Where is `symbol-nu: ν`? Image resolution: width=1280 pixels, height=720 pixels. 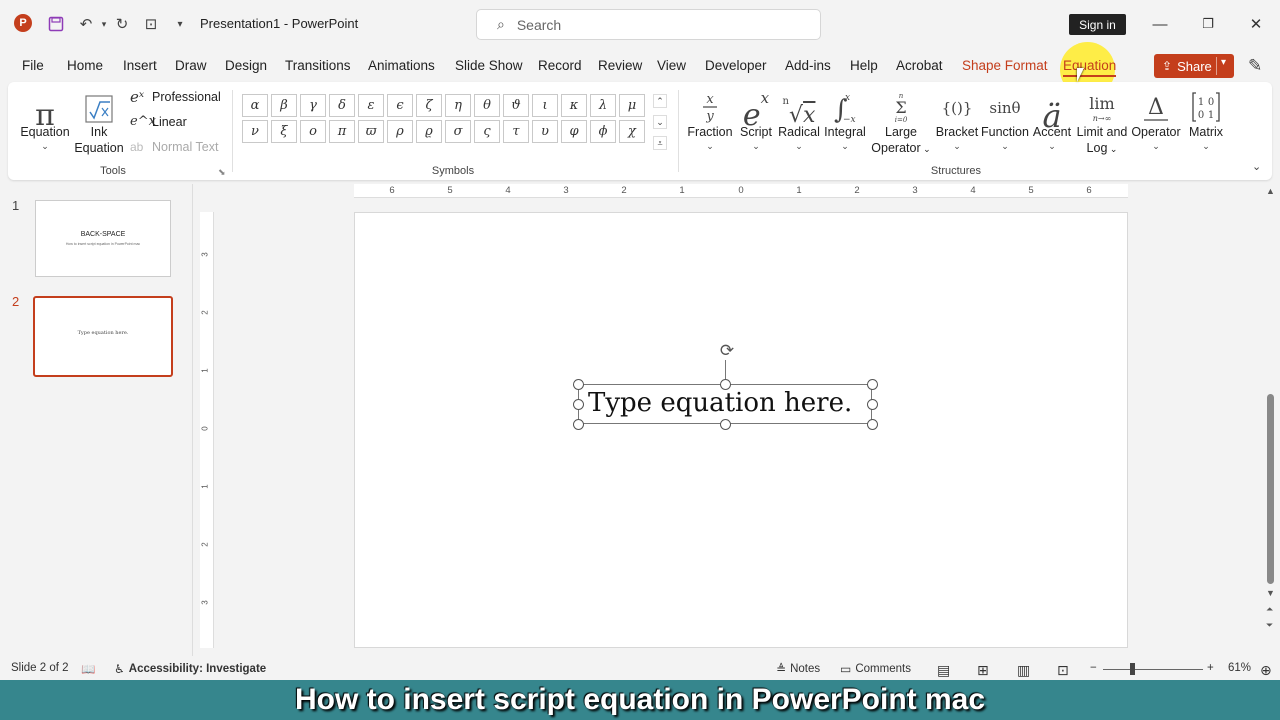
symbol-nu: ν is located at coordinates (255, 131).